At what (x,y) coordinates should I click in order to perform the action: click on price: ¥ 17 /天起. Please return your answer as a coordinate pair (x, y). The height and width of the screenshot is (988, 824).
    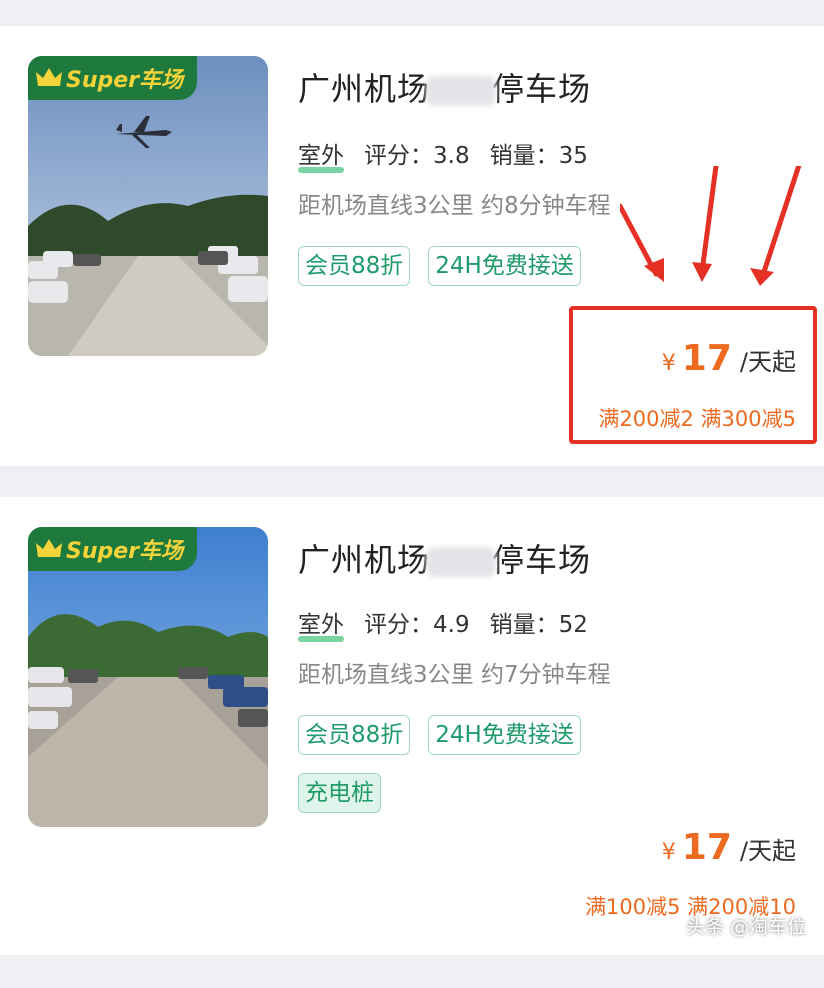
    Looking at the image, I should click on (729, 847).